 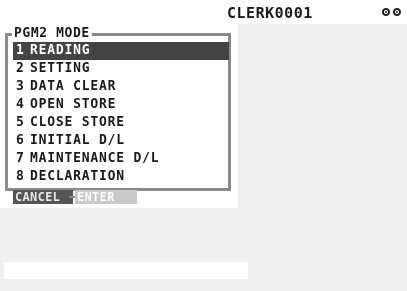 I want to click on menu-item-reading: 1 READING, so click(x=121, y=51).